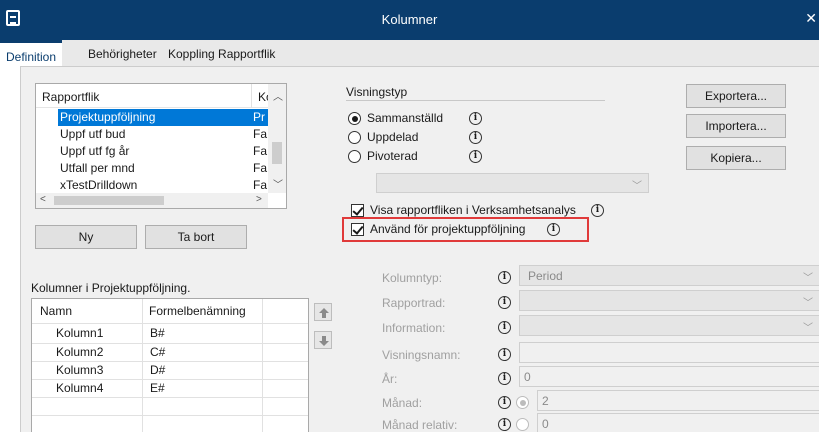 Image resolution: width=819 pixels, height=432 pixels. I want to click on manad-relativ-field: 0, so click(678, 422).